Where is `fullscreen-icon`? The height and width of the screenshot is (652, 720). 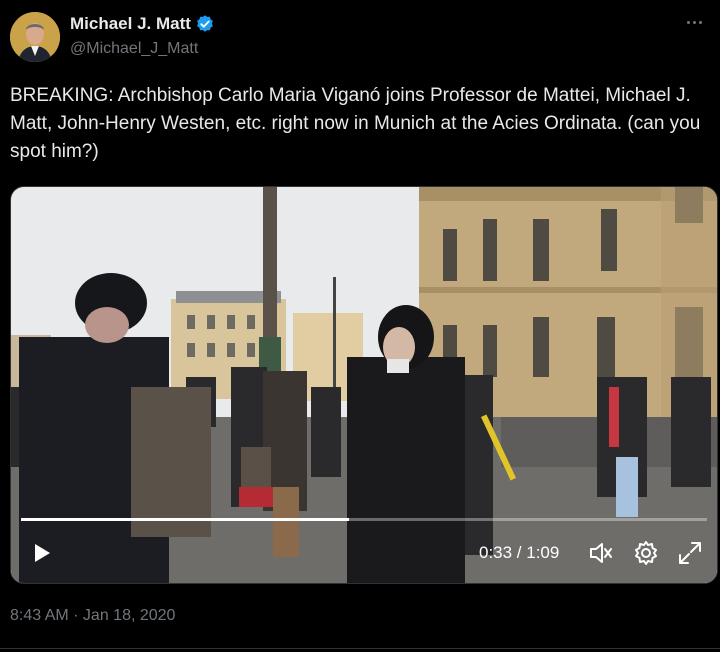 fullscreen-icon is located at coordinates (690, 553).